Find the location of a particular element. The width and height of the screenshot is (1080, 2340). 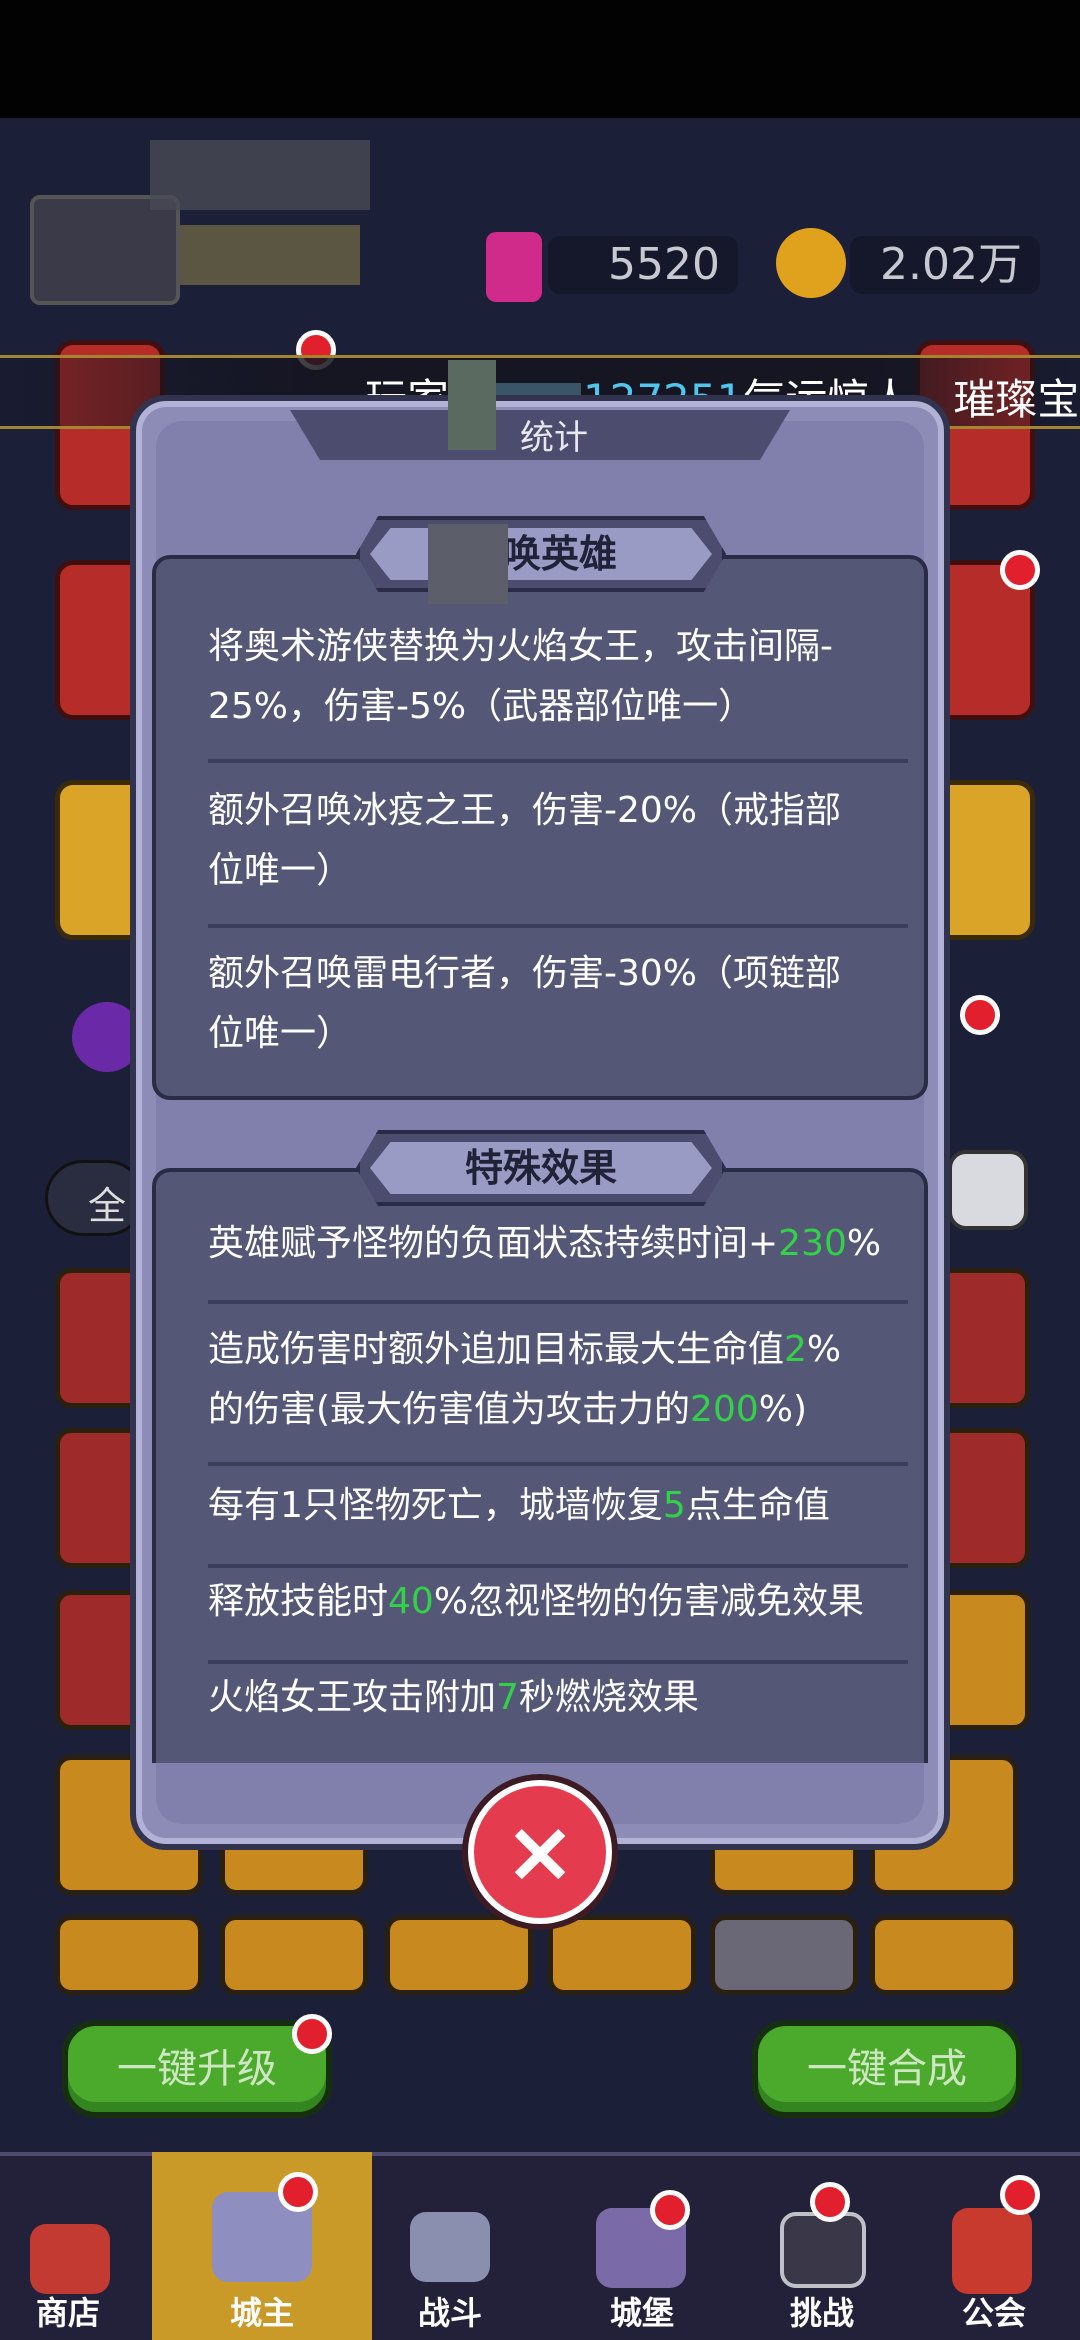

effect-row-1: 英雄赋予怪物的负面状态持续时间+230% is located at coordinates (545, 1243).